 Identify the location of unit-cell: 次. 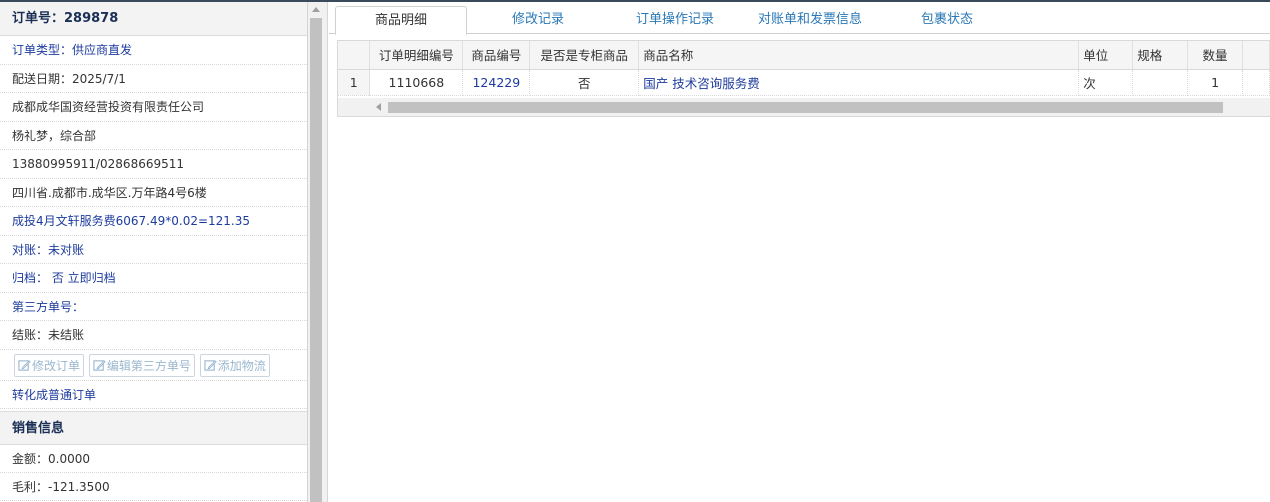
(1106, 82).